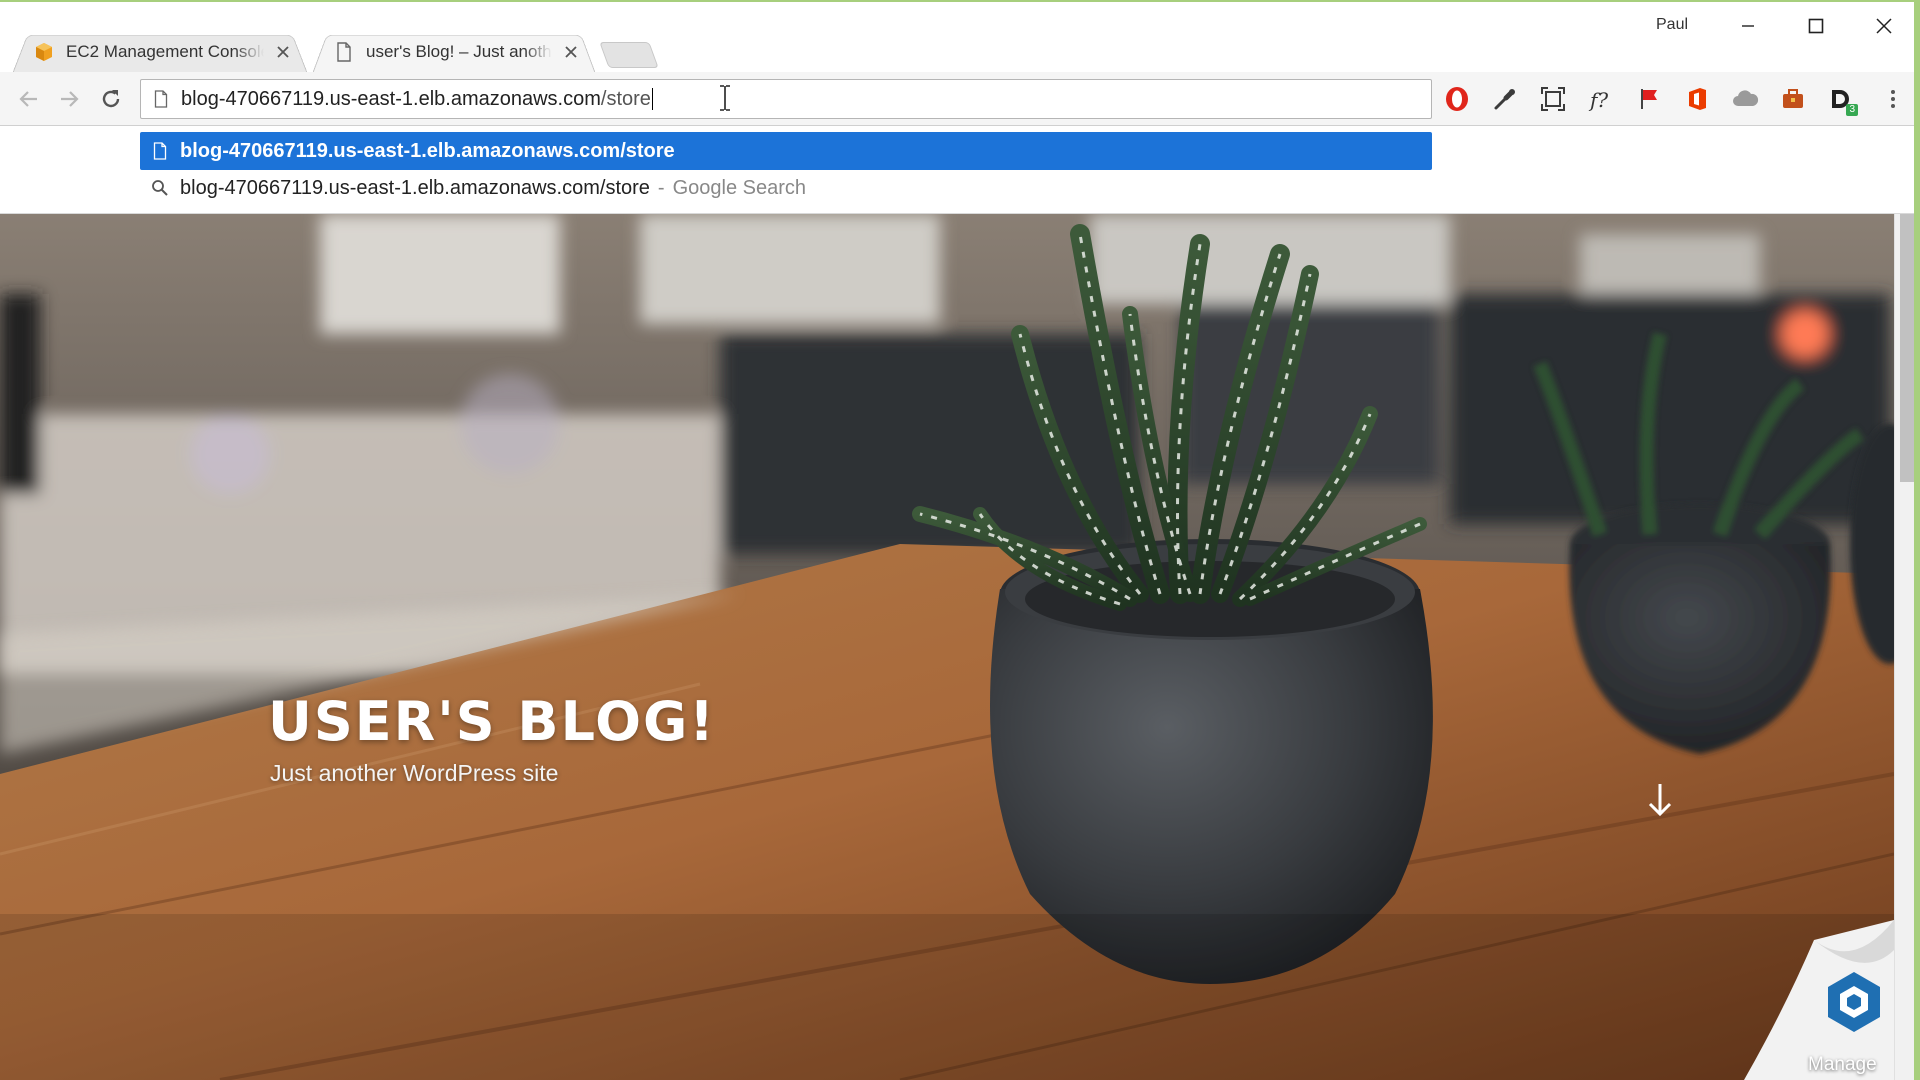 This screenshot has height=1080, width=1920. I want to click on extension-icons: f? 3, so click(1656, 99).